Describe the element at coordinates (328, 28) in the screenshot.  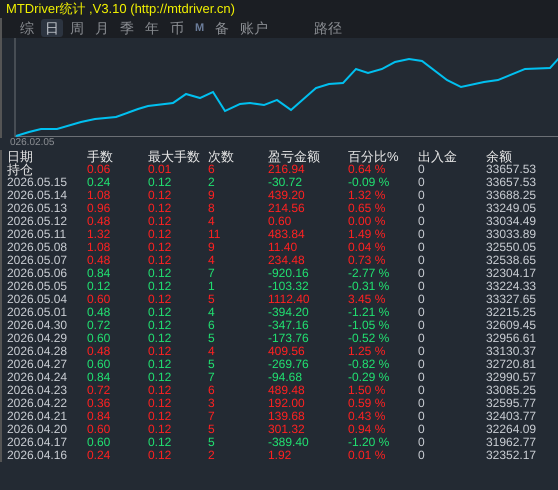
I see `path-tab: 路径` at that location.